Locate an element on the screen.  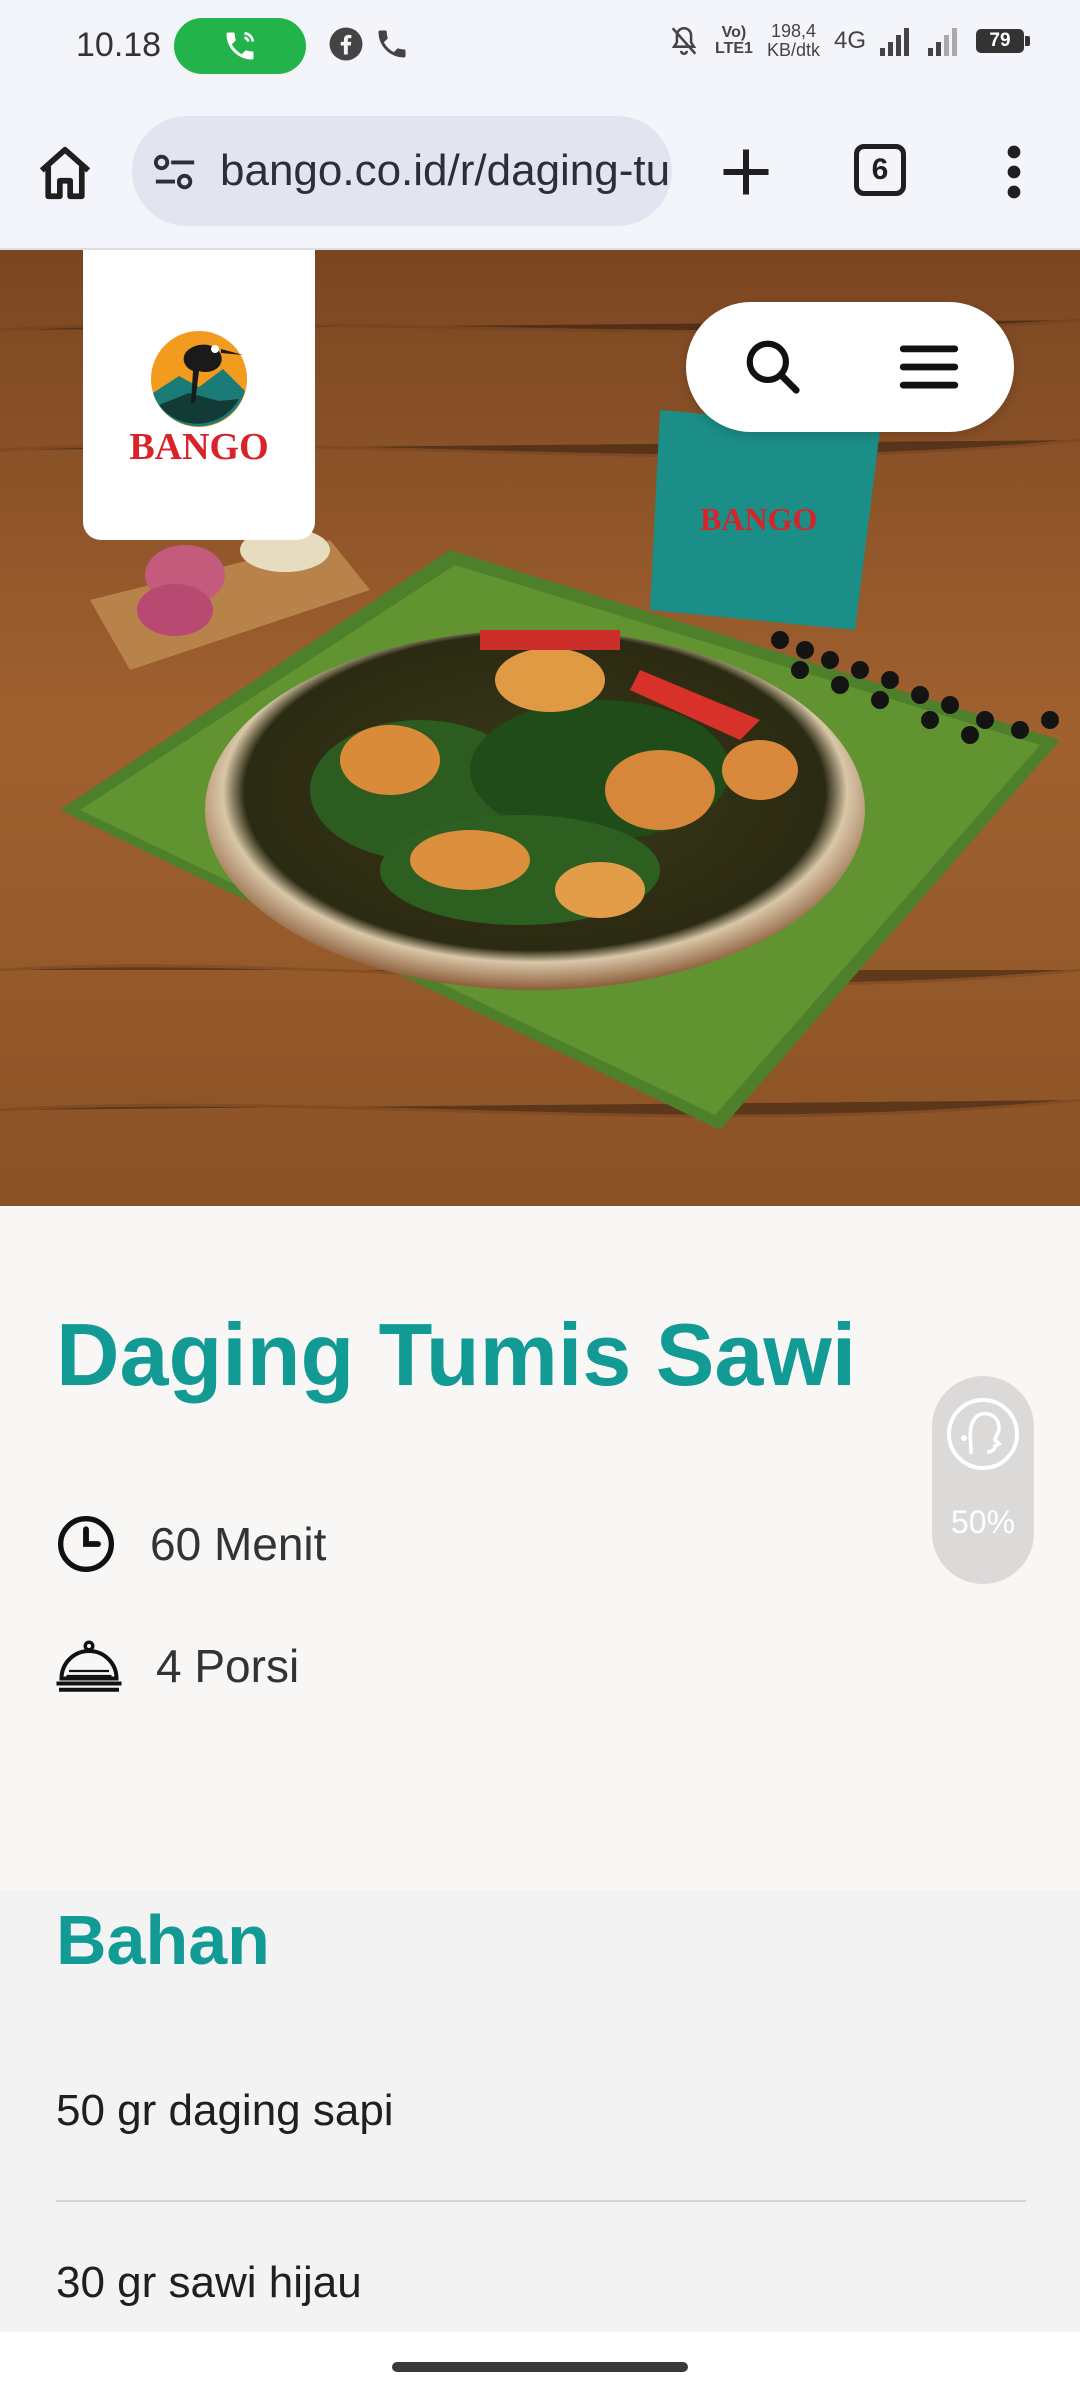
battery-level: 79 is located at coordinates (1000, 40).